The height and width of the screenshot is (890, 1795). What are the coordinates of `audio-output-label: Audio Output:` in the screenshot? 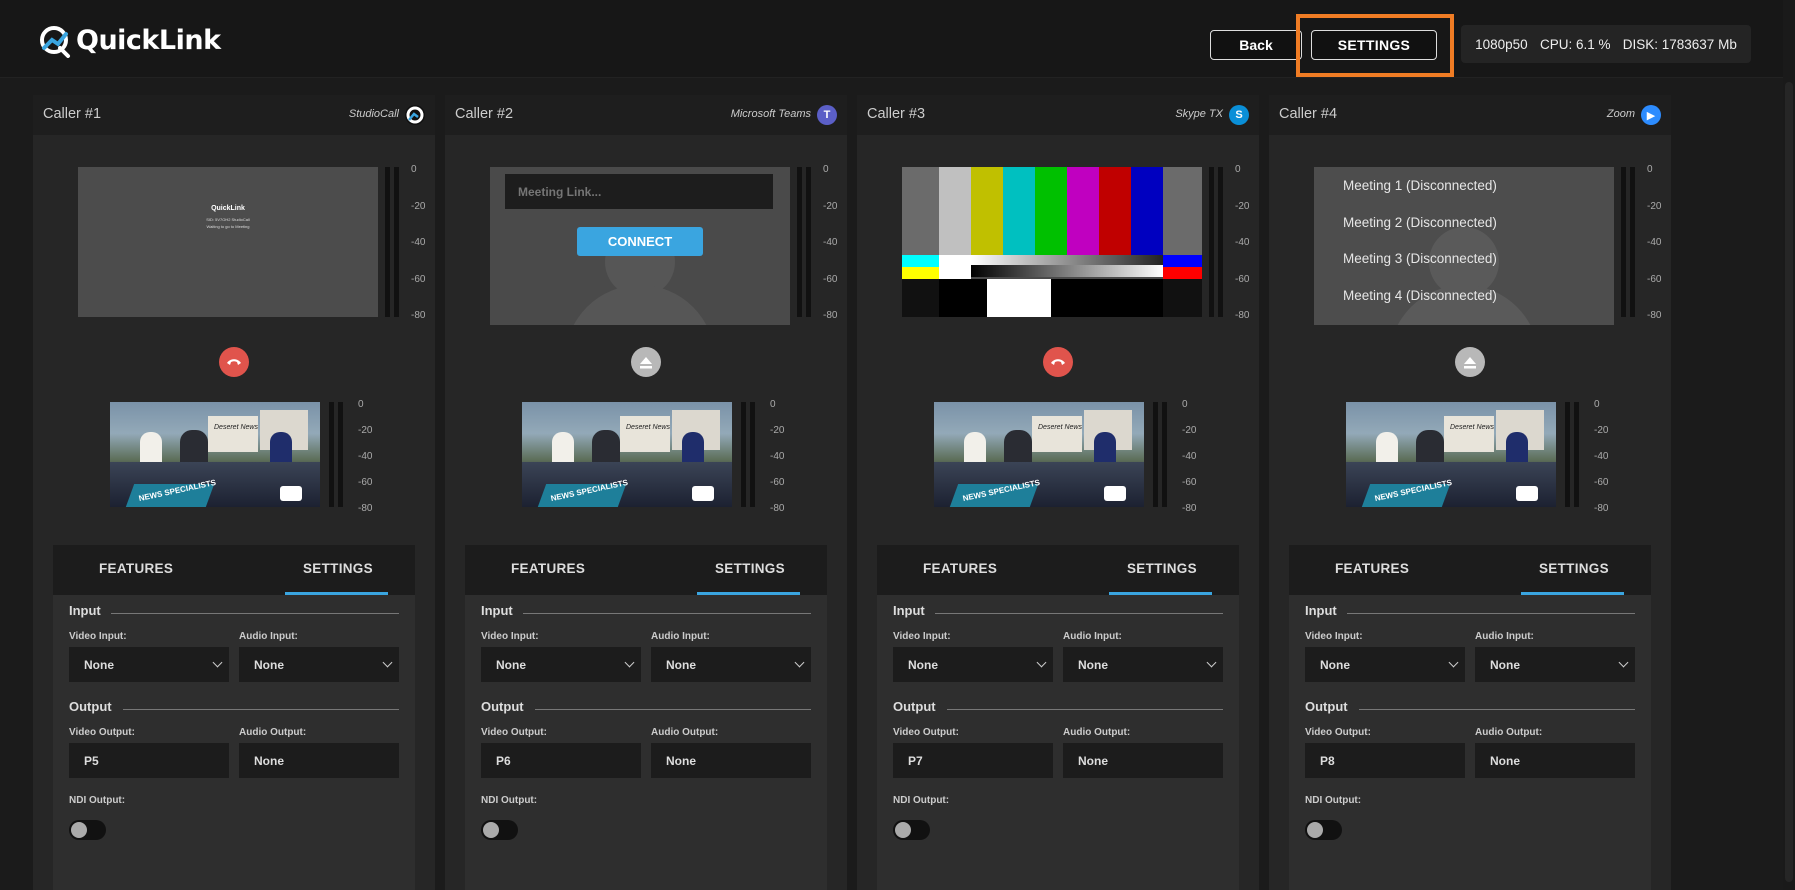 It's located at (685, 732).